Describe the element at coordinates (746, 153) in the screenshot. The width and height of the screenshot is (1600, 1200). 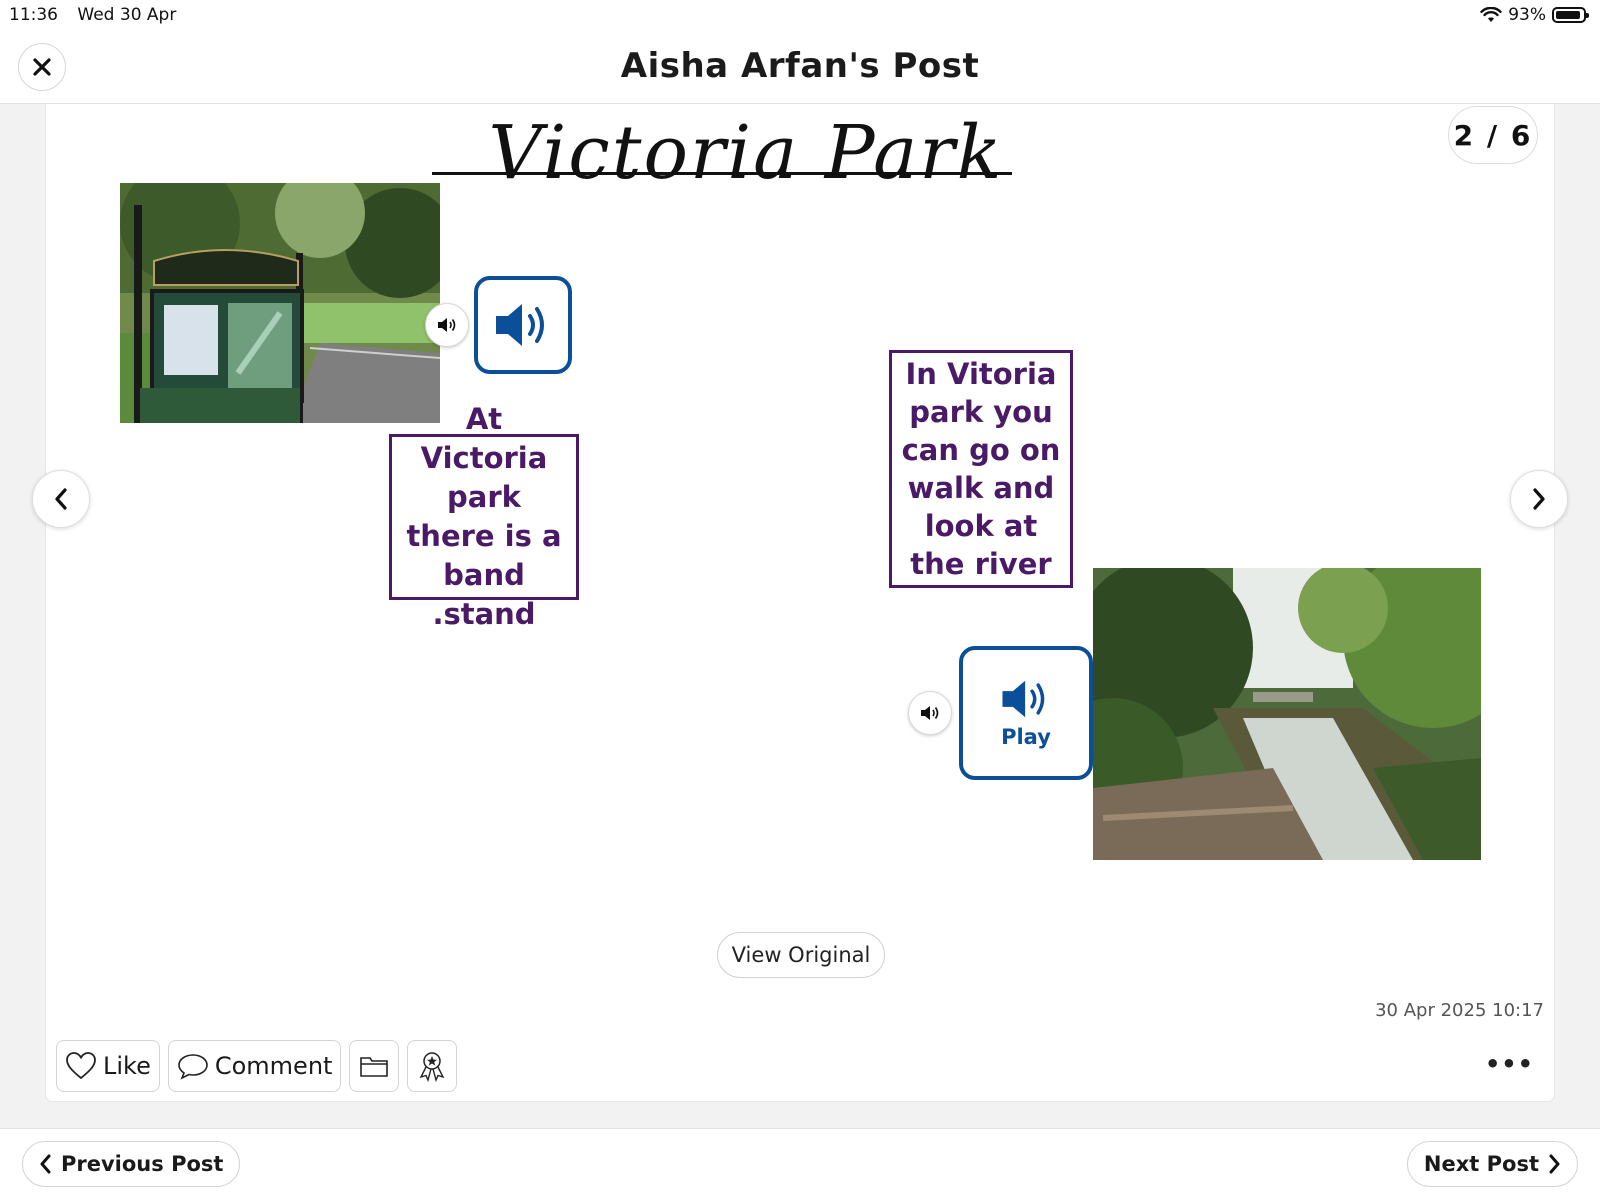
I see `slide-title: Victoria Park` at that location.